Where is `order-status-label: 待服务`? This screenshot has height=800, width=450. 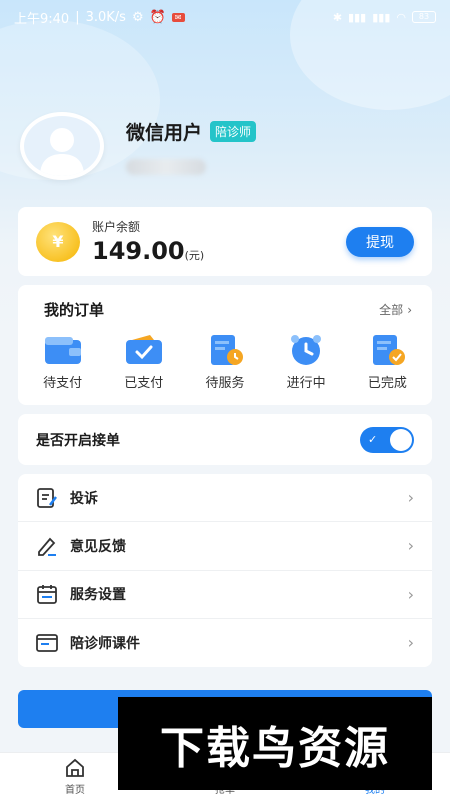
order-status-label: 待服务 is located at coordinates (225, 383).